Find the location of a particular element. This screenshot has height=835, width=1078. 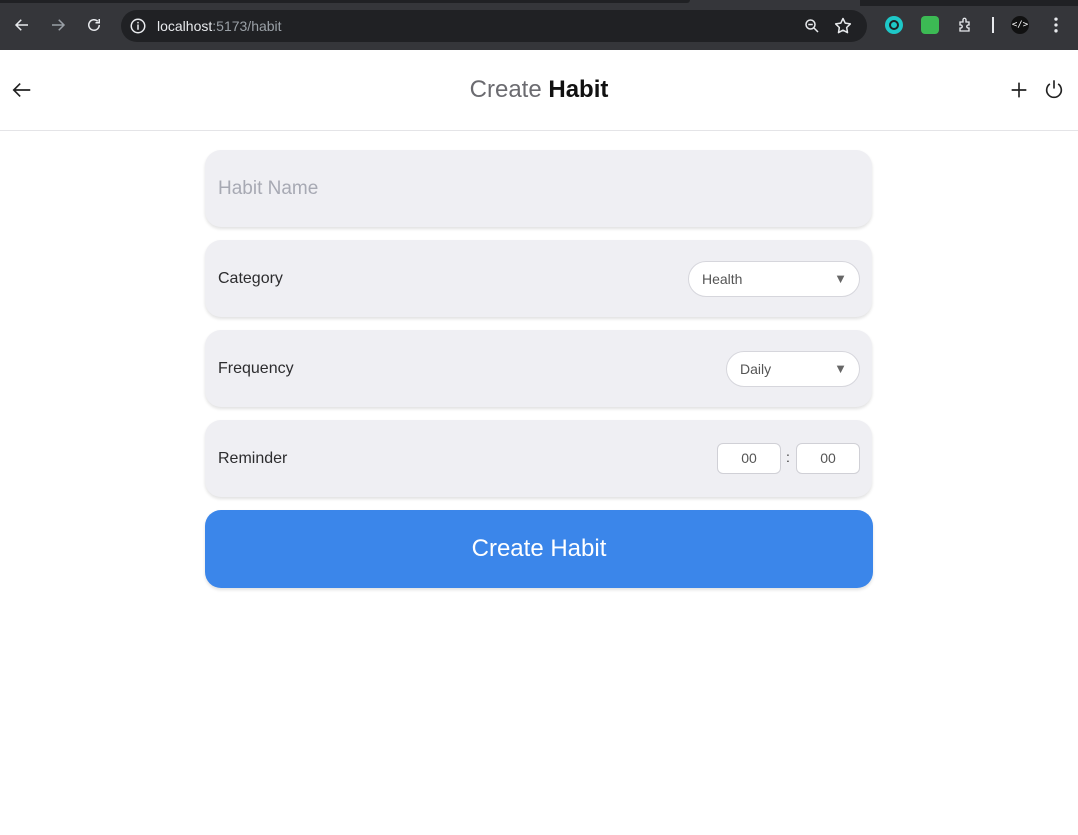

habit-name-input is located at coordinates (538, 188).